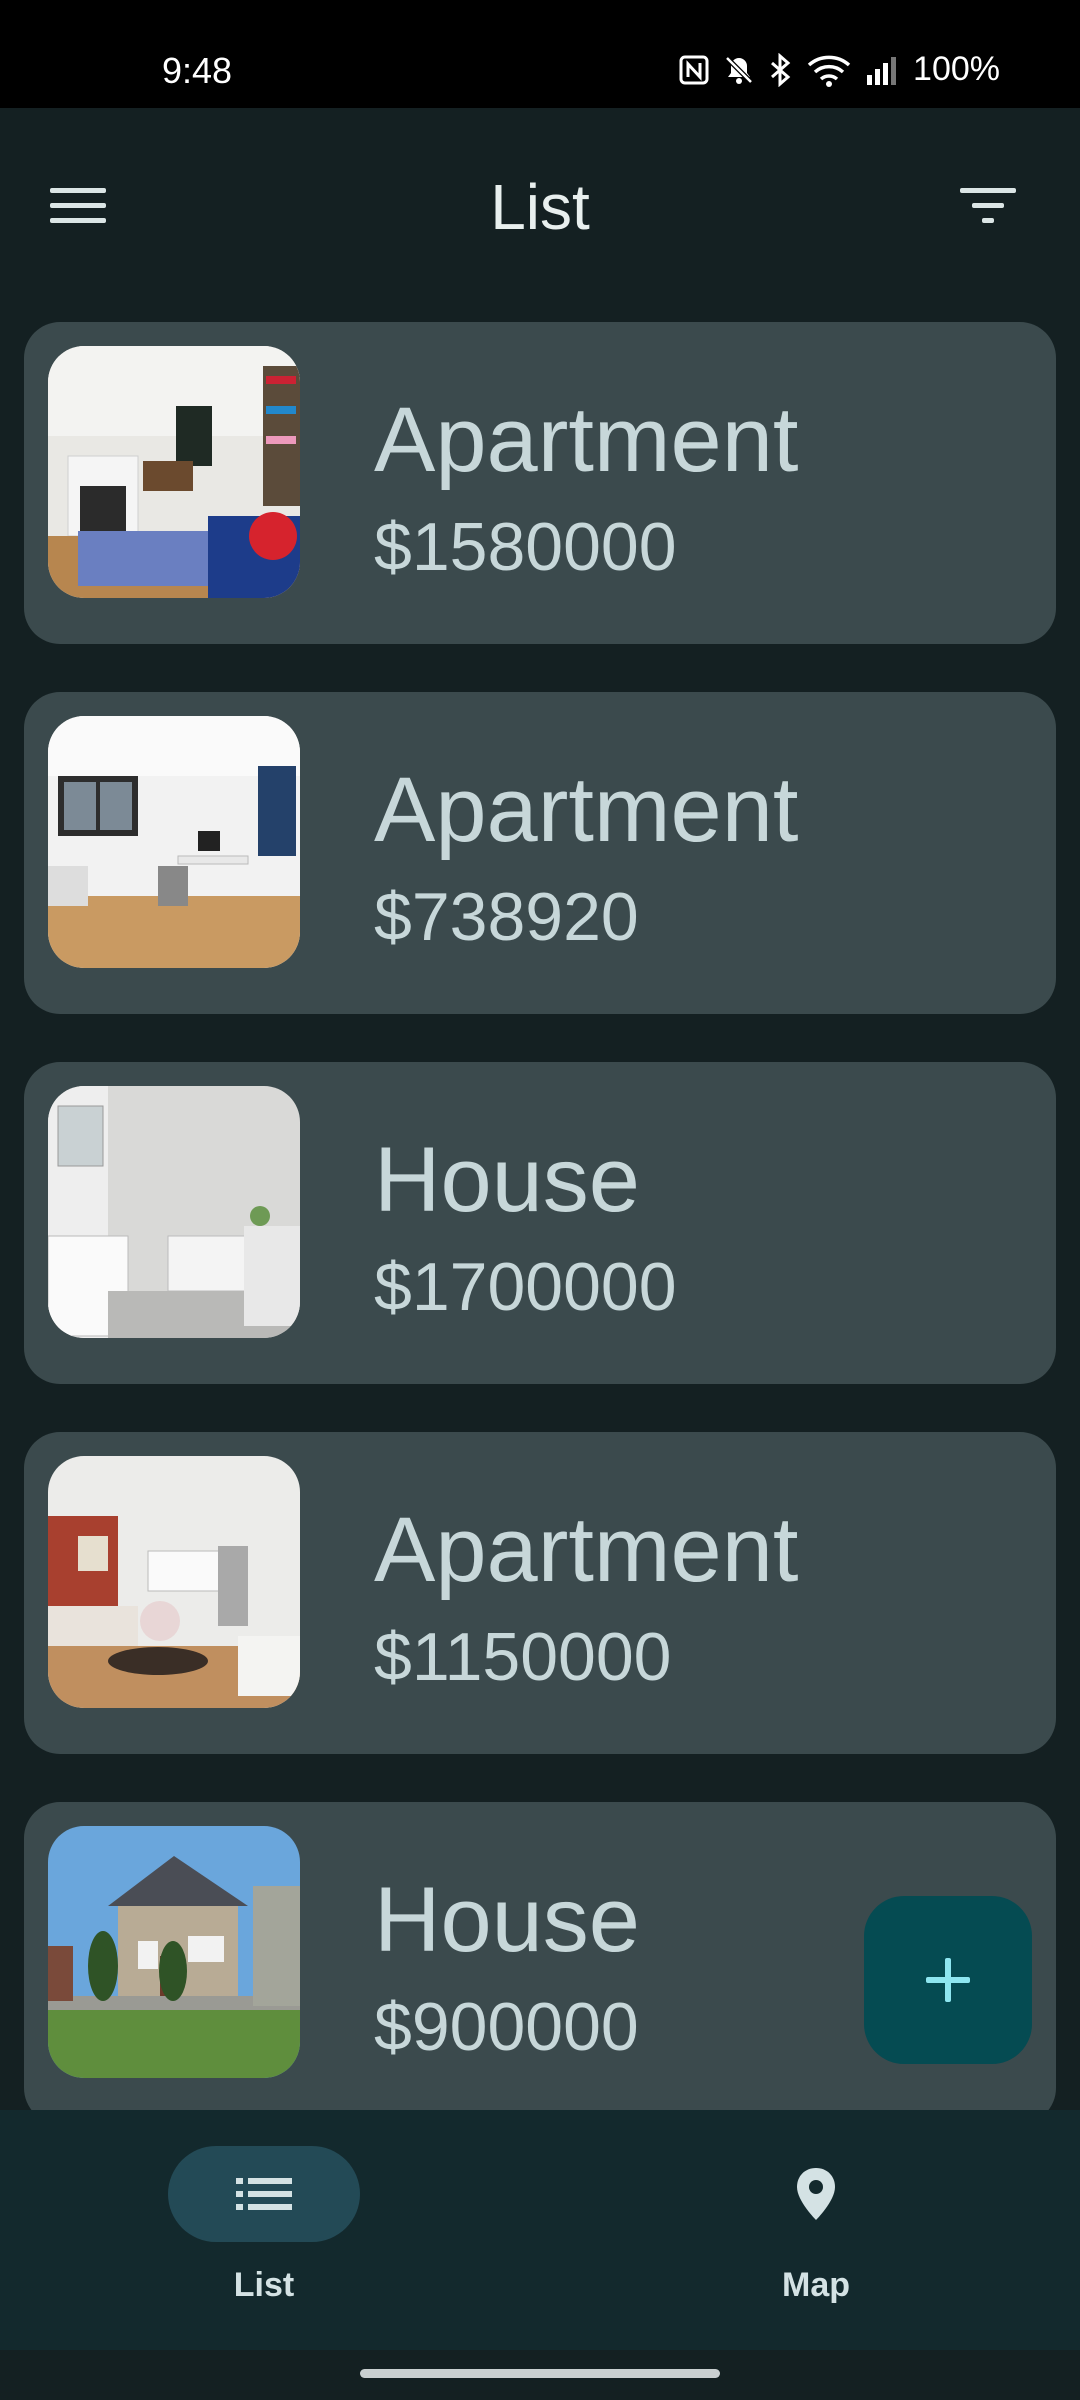 This screenshot has height=2400, width=1080. I want to click on status-icons: 100%, so click(839, 69).